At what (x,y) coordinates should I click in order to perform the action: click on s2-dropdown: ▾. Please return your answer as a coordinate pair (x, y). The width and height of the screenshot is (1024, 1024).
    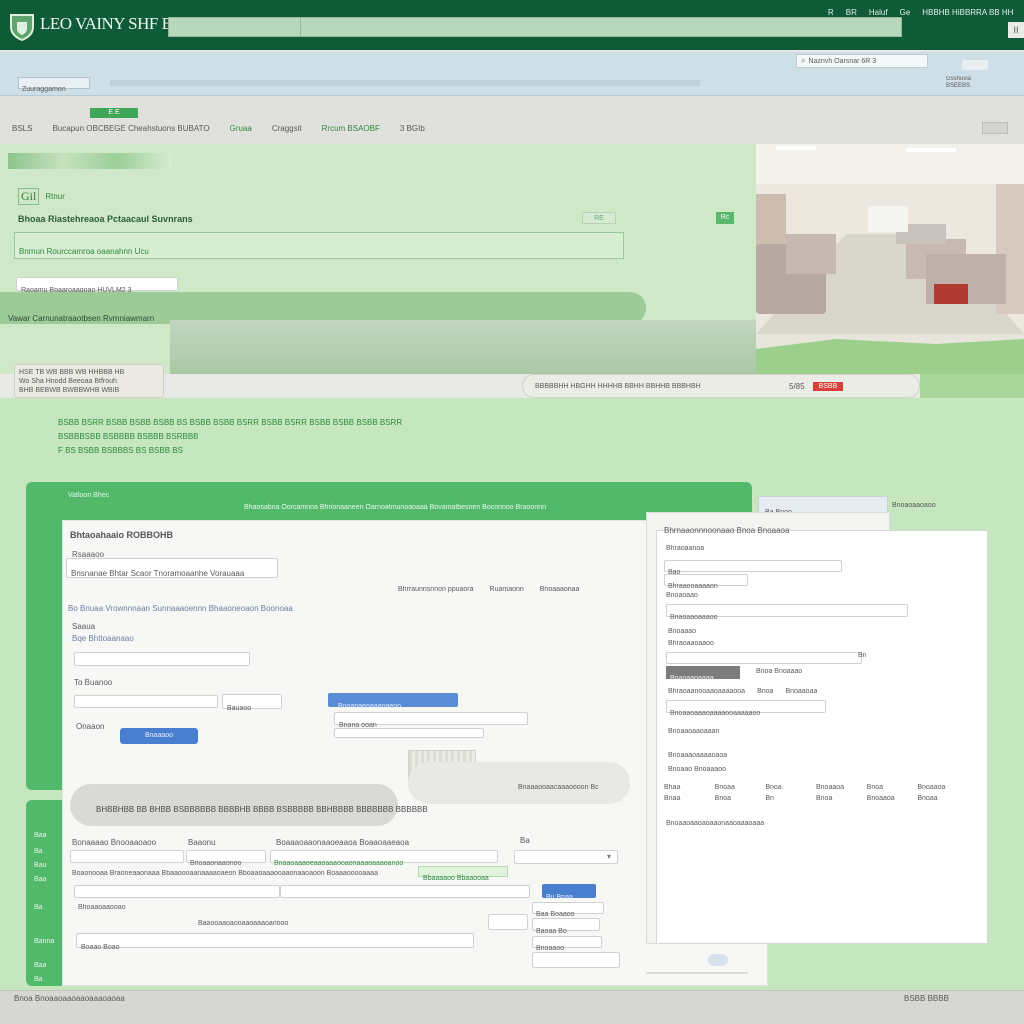
    Looking at the image, I should click on (566, 857).